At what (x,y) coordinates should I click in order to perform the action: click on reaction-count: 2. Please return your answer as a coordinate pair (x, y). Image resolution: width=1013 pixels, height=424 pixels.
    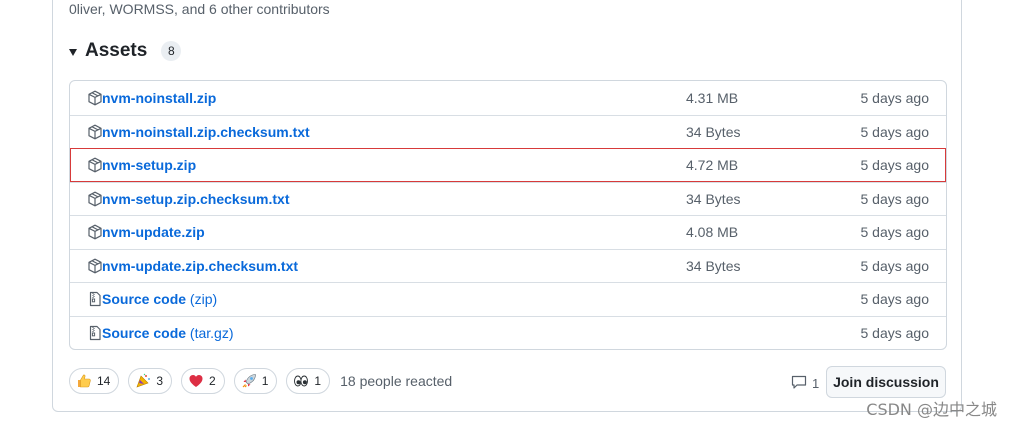
    Looking at the image, I should click on (212, 381).